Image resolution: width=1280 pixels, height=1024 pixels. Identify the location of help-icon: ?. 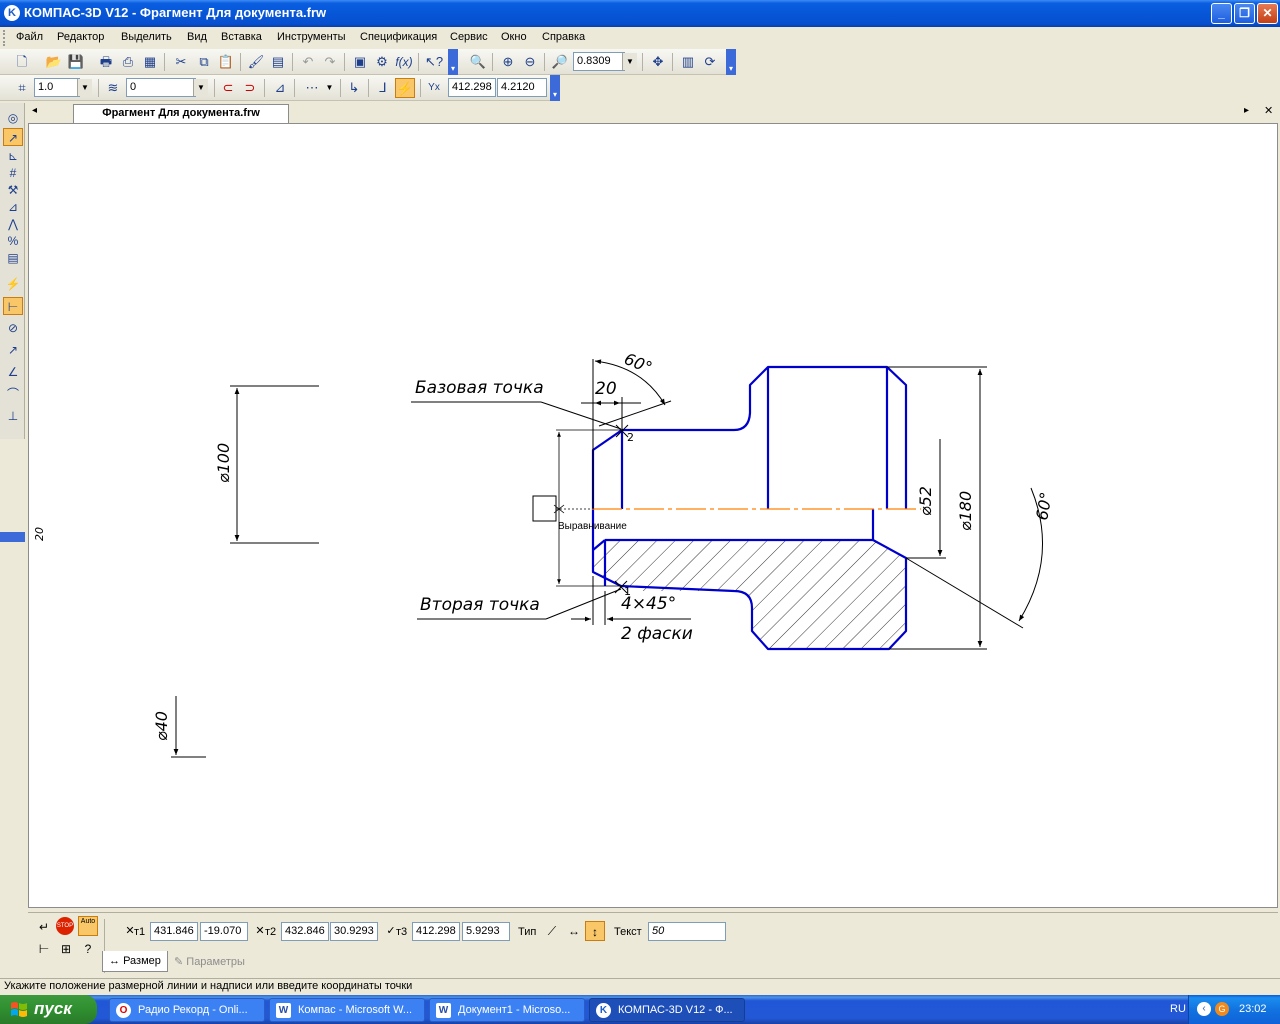
(88, 949).